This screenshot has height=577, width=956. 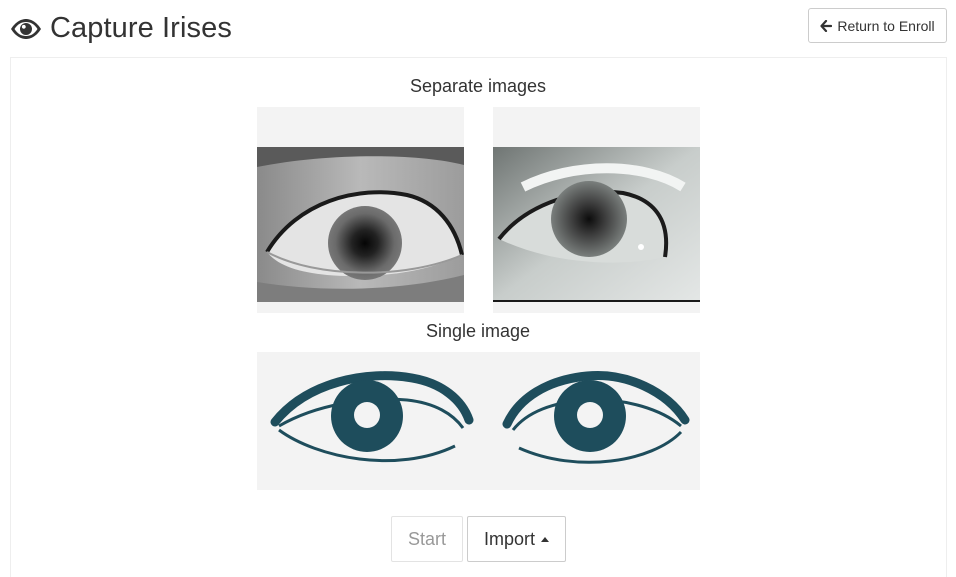 What do you see at coordinates (478, 331) in the screenshot?
I see `single-image-label: Single image` at bounding box center [478, 331].